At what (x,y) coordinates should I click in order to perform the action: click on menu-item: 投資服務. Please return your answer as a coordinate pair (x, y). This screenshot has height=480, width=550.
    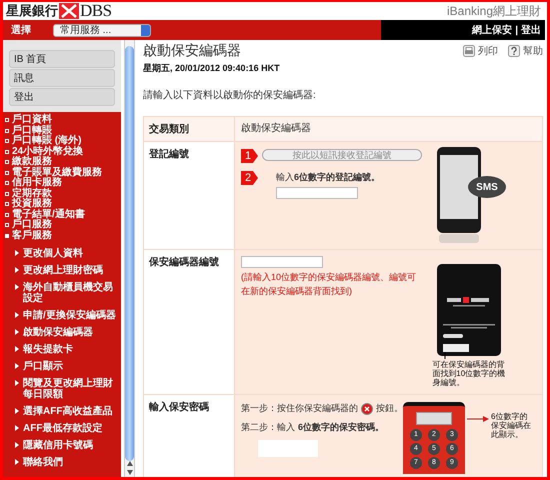
    Looking at the image, I should click on (32, 204).